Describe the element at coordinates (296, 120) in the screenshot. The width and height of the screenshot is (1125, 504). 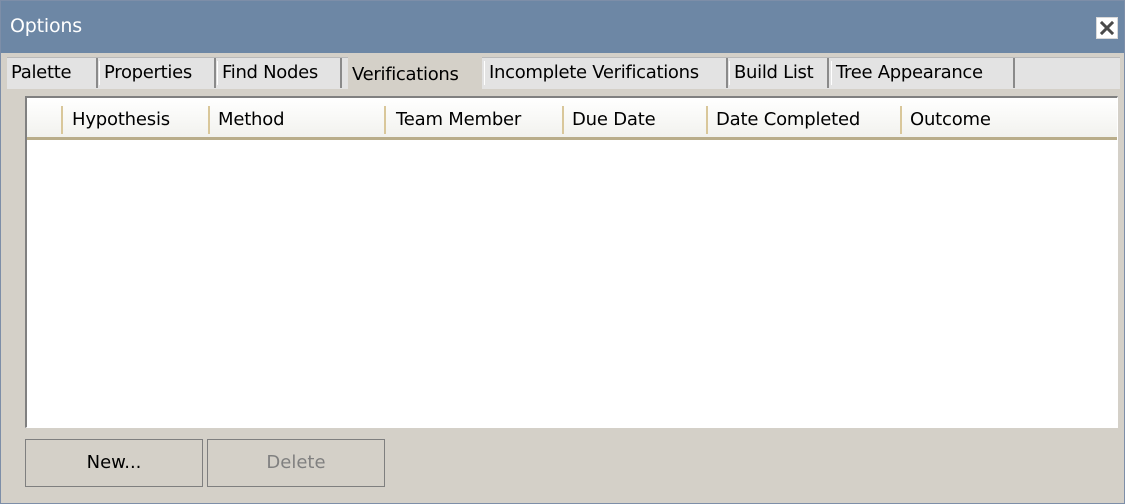
I see `column-header-method: Method` at that location.